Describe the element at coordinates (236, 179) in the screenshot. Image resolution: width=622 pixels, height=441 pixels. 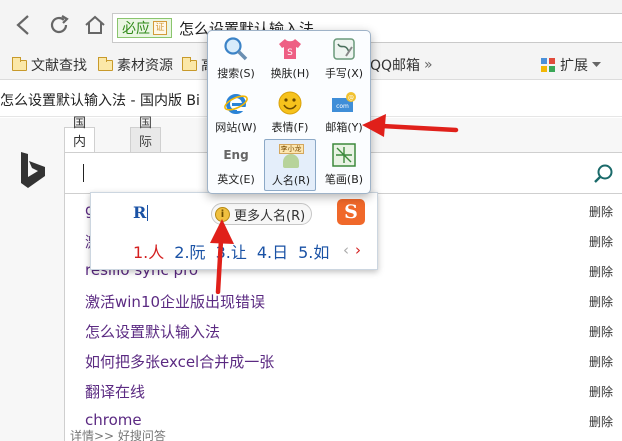
I see `tool-label: 英文(E)` at that location.